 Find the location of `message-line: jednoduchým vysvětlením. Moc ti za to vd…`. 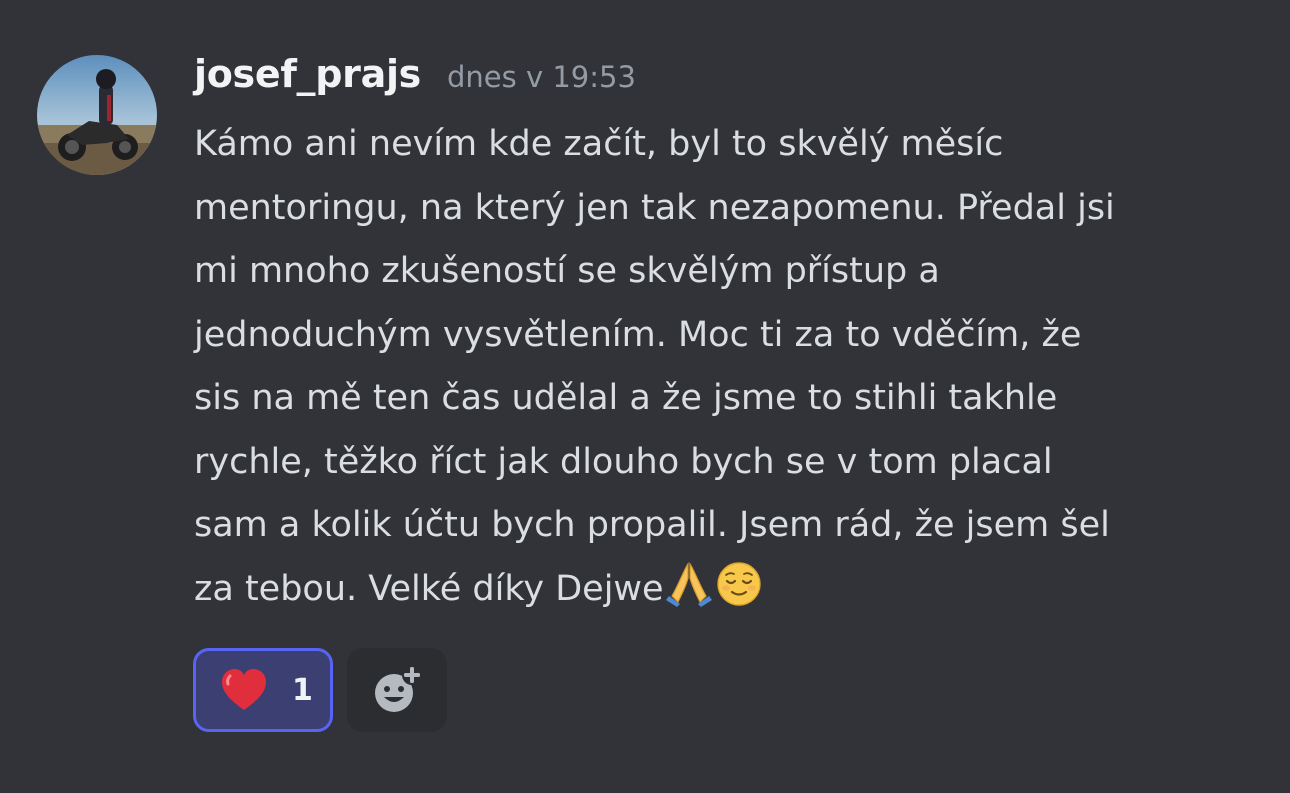

message-line: jednoduchým vysvětlením. Moc ti za to vd… is located at coordinates (638, 334).